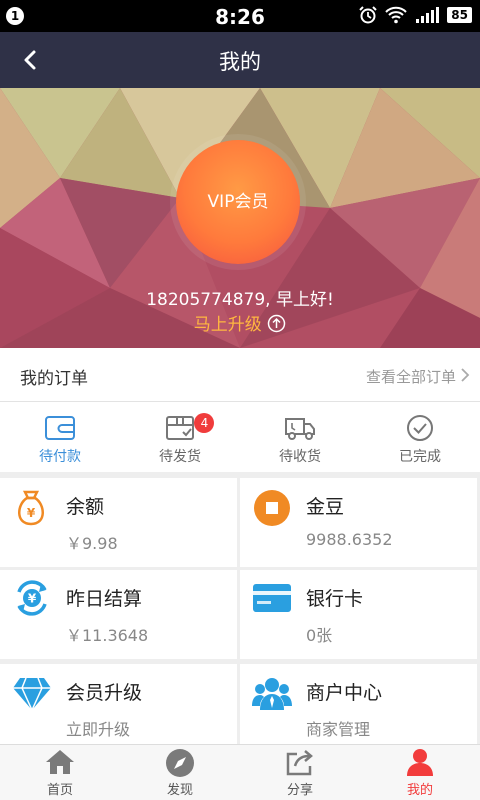 The width and height of the screenshot is (480, 800). What do you see at coordinates (238, 202) in the screenshot?
I see `vip-member-badge: VIP会员` at bounding box center [238, 202].